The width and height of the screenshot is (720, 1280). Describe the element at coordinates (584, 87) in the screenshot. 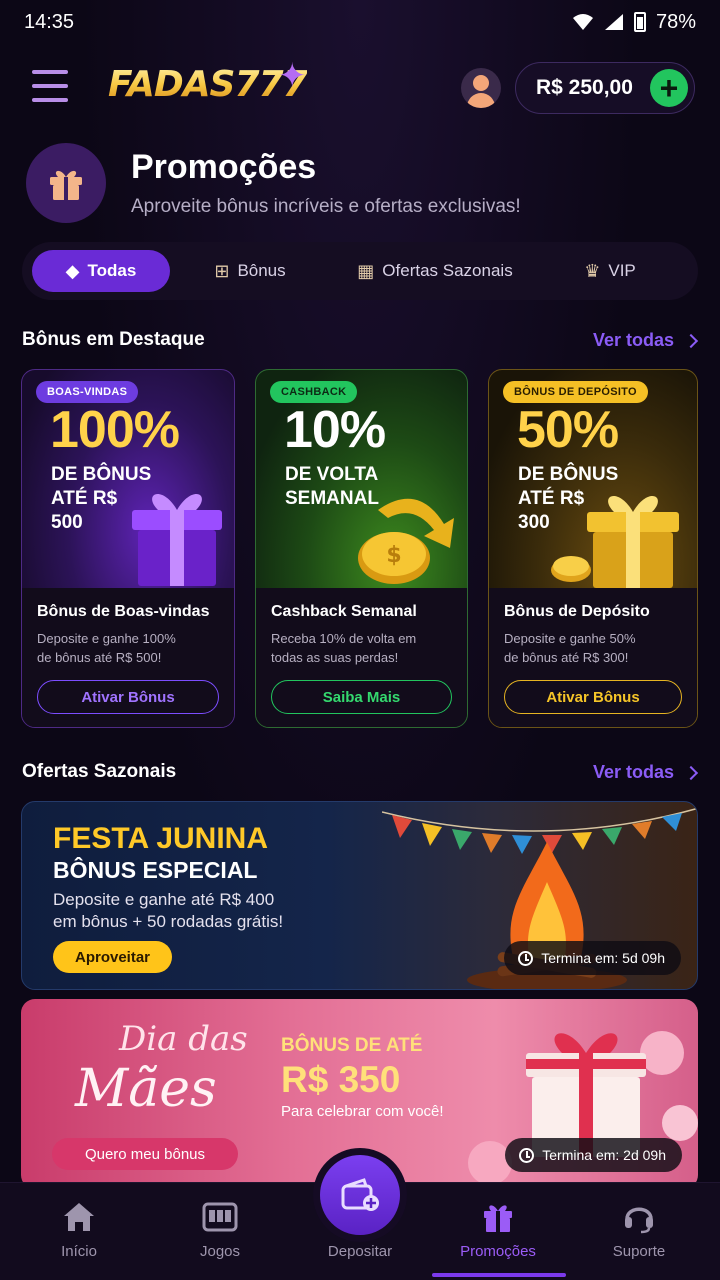

I see `balance-amount: R$ 250,00` at that location.